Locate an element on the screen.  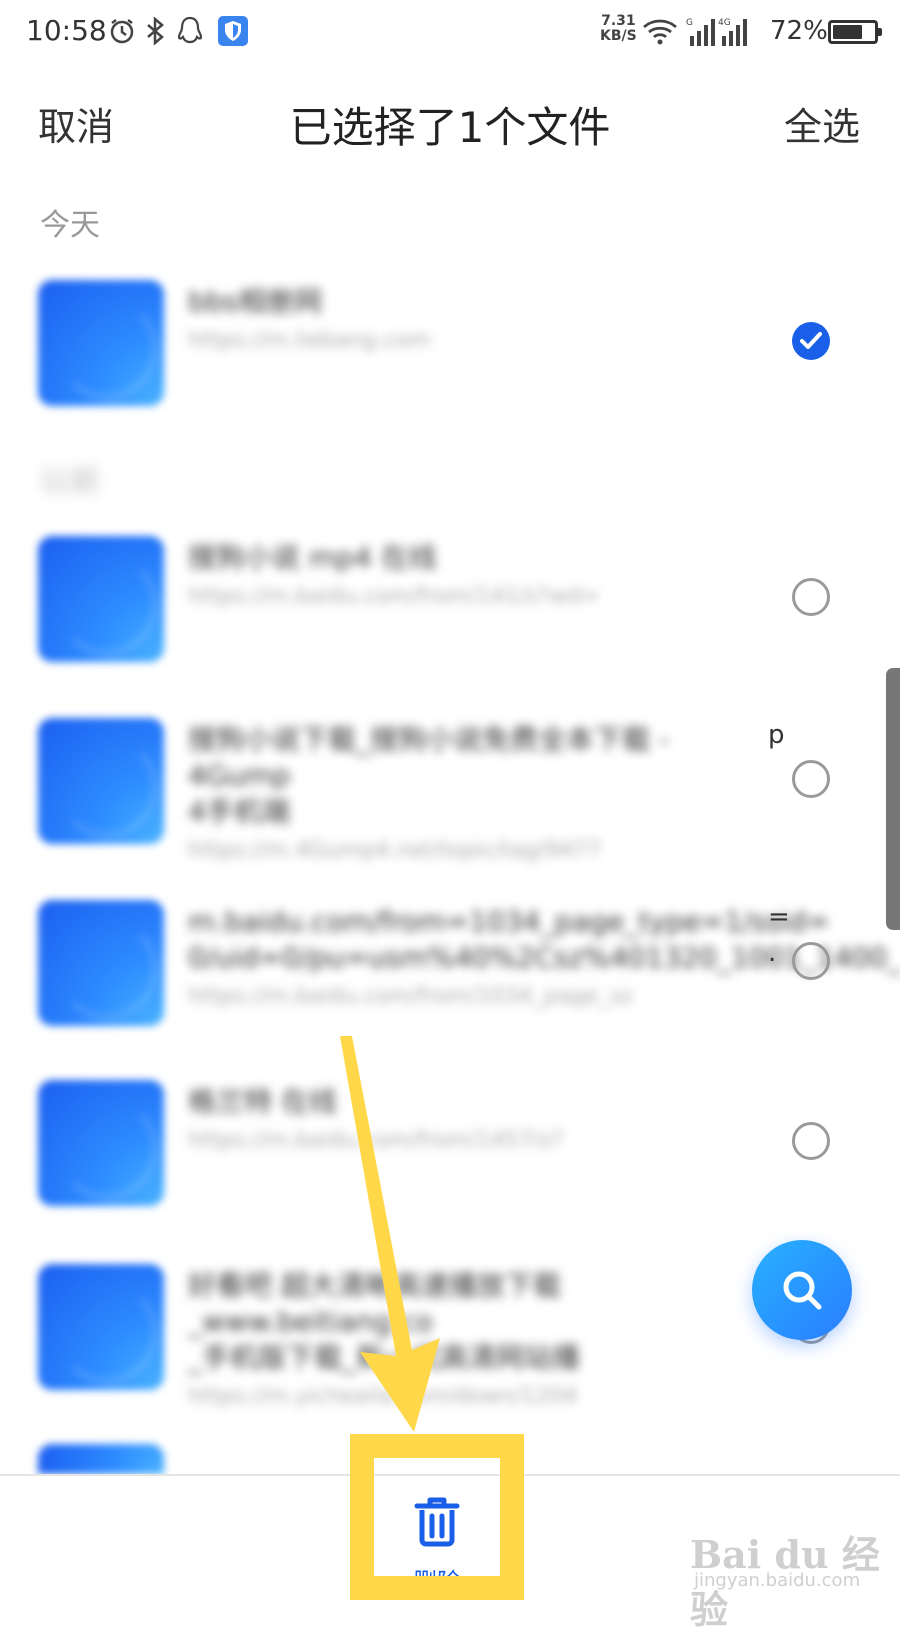
highlight-box is located at coordinates (437, 1517).